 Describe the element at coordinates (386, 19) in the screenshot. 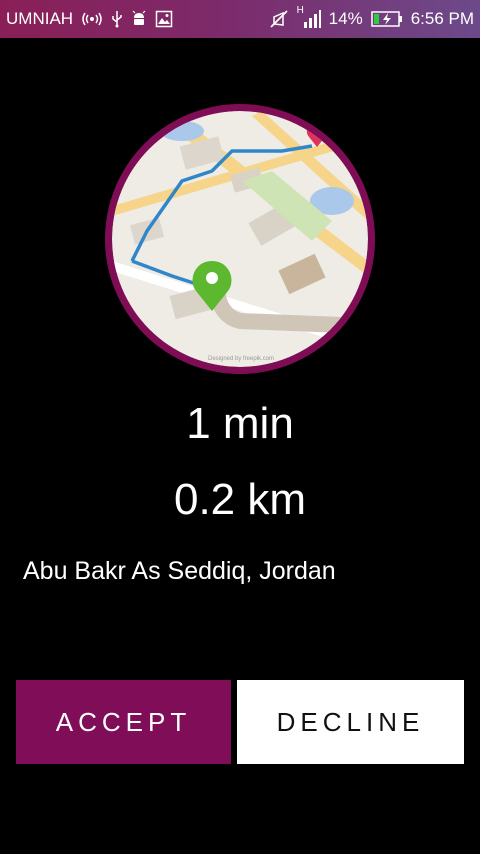

I see `battery-charging-icon` at that location.